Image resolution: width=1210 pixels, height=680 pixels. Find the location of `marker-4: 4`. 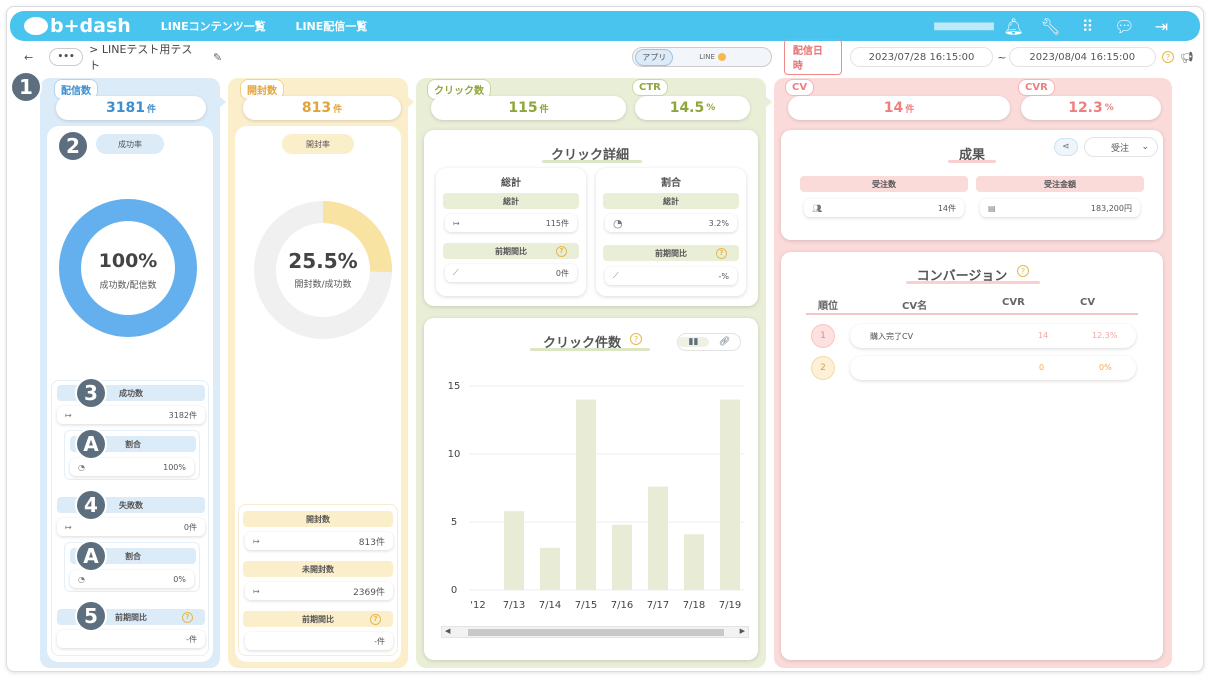

marker-4: 4 is located at coordinates (91, 505).